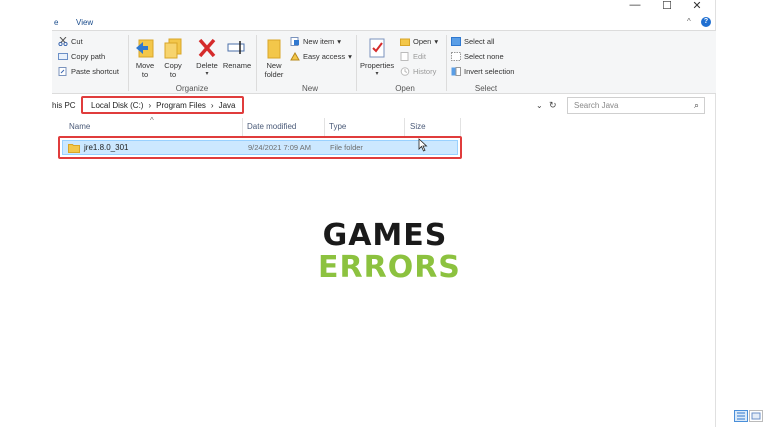 This screenshot has height=427, width=768. I want to click on delete-dropdown-icon: ▾, so click(207, 73).